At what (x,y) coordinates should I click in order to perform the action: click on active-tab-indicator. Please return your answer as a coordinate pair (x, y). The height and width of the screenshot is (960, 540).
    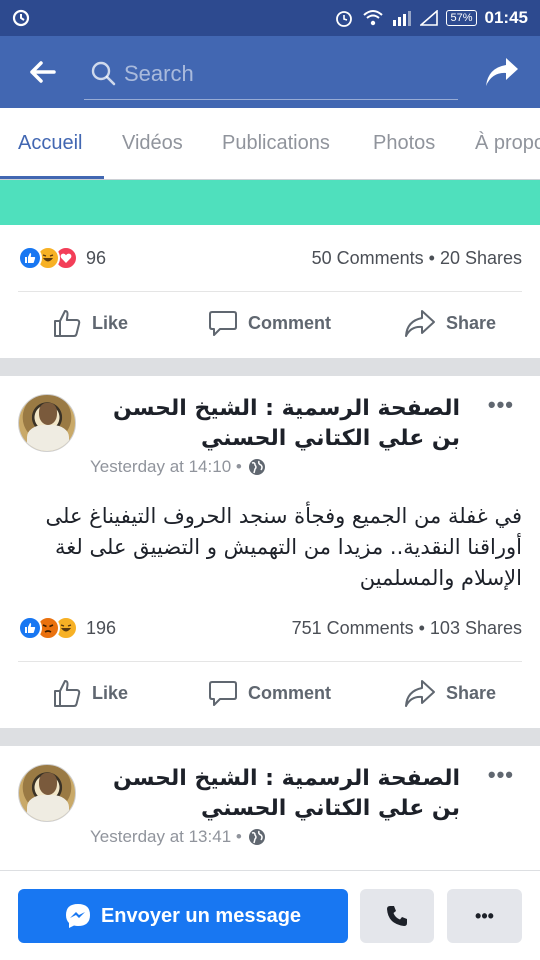
    Looking at the image, I should click on (52, 177).